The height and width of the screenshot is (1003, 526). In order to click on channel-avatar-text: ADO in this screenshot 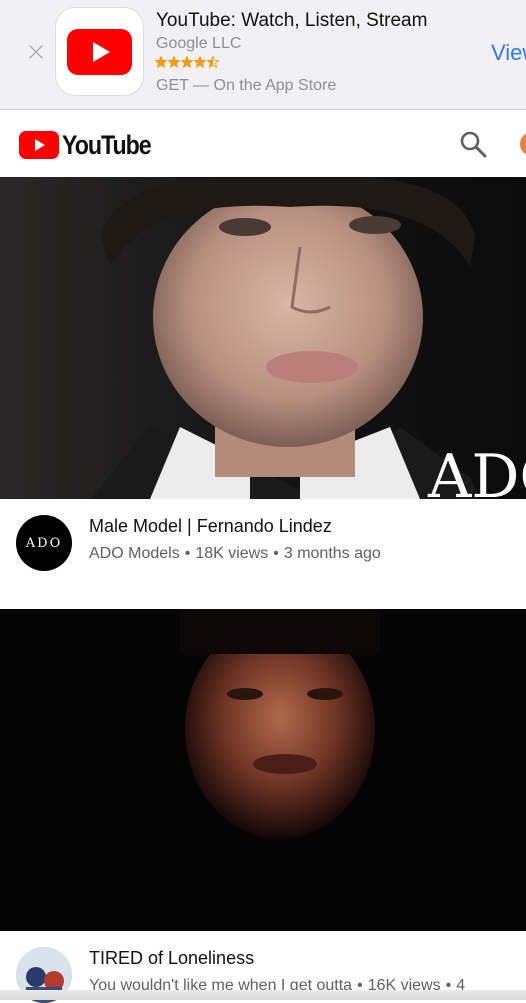, I will do `click(44, 543)`.